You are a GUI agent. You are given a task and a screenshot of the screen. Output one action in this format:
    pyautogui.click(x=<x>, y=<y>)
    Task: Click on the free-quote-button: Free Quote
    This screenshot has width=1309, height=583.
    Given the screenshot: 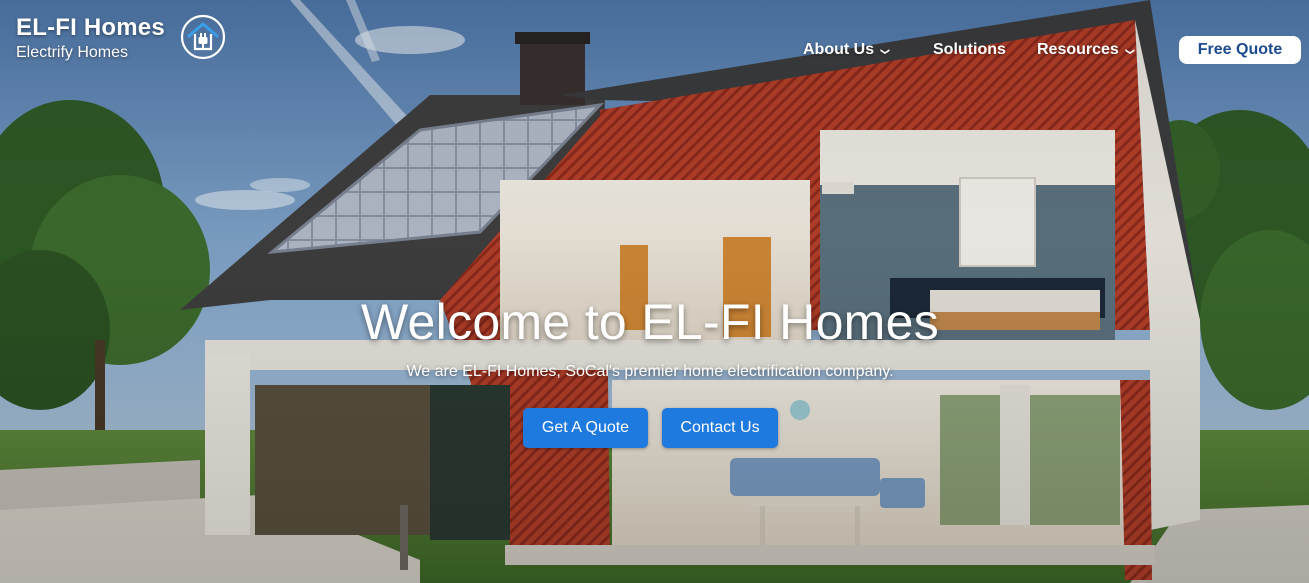 What is the action you would take?
    pyautogui.click(x=1240, y=50)
    